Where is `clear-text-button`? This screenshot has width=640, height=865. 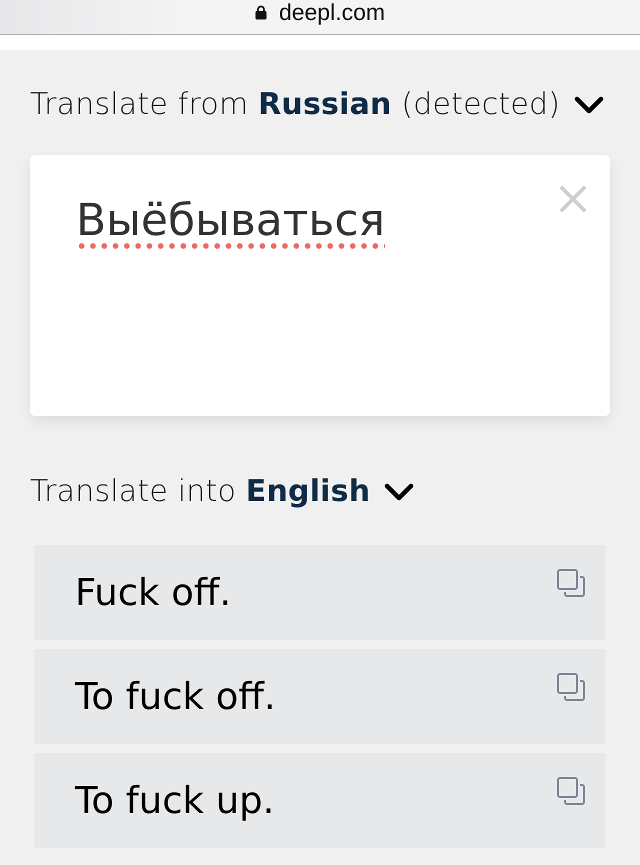 clear-text-button is located at coordinates (573, 199).